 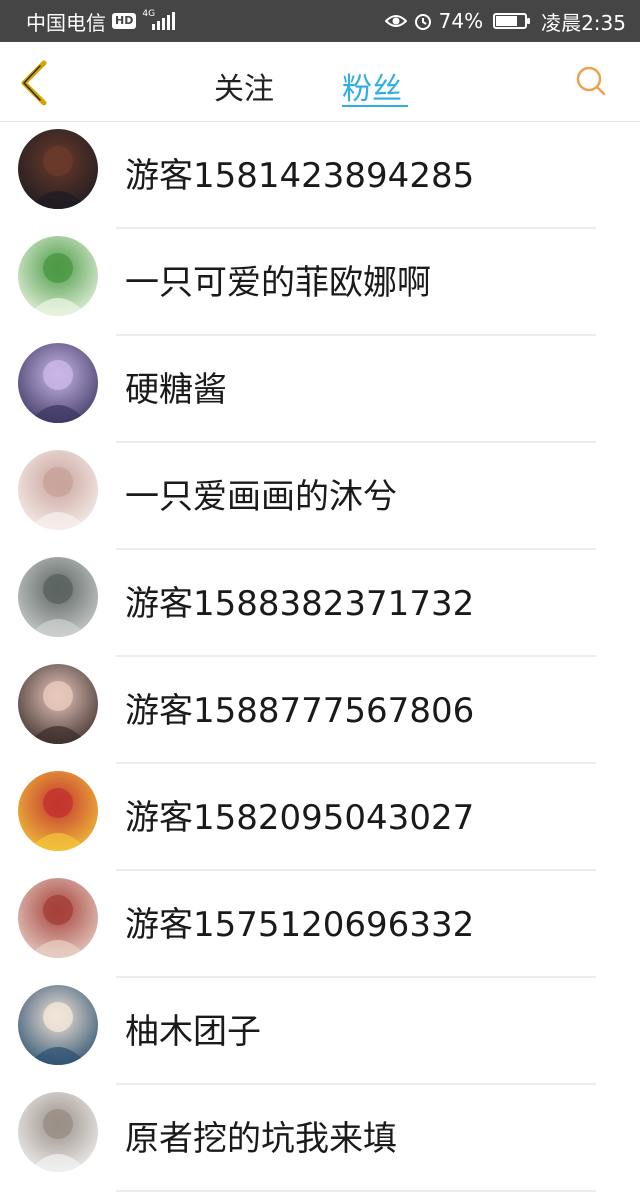 I want to click on fan-name: 游客1581423894285, so click(x=300, y=176).